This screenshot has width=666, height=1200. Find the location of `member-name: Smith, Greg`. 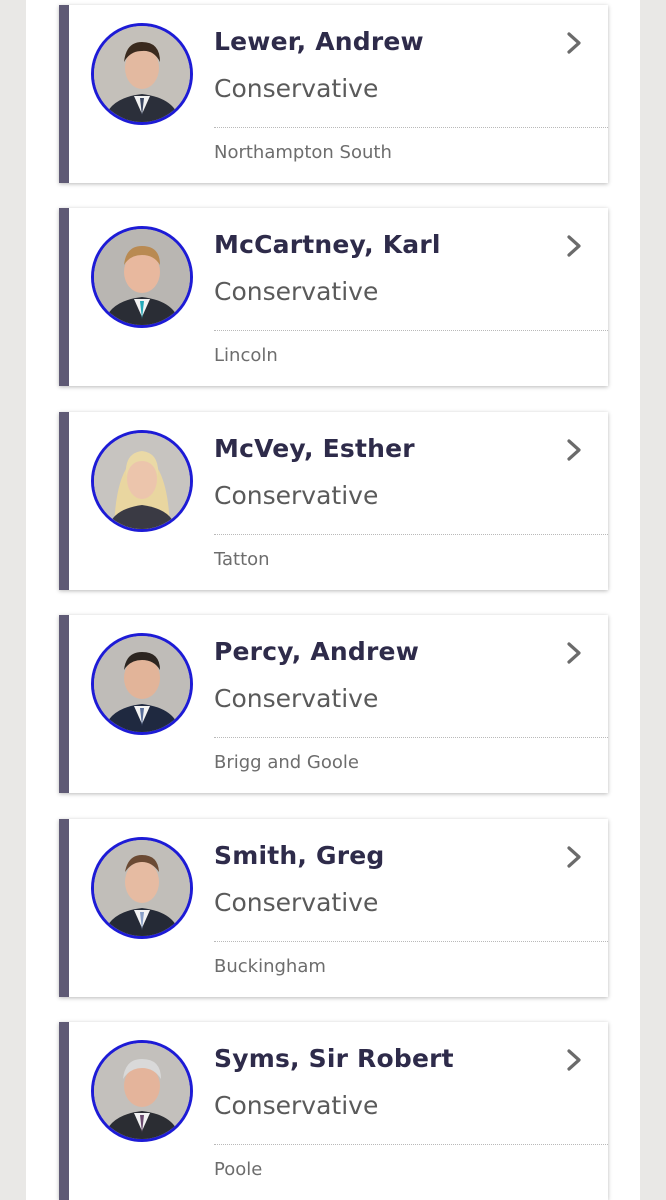

member-name: Smith, Greg is located at coordinates (299, 855).